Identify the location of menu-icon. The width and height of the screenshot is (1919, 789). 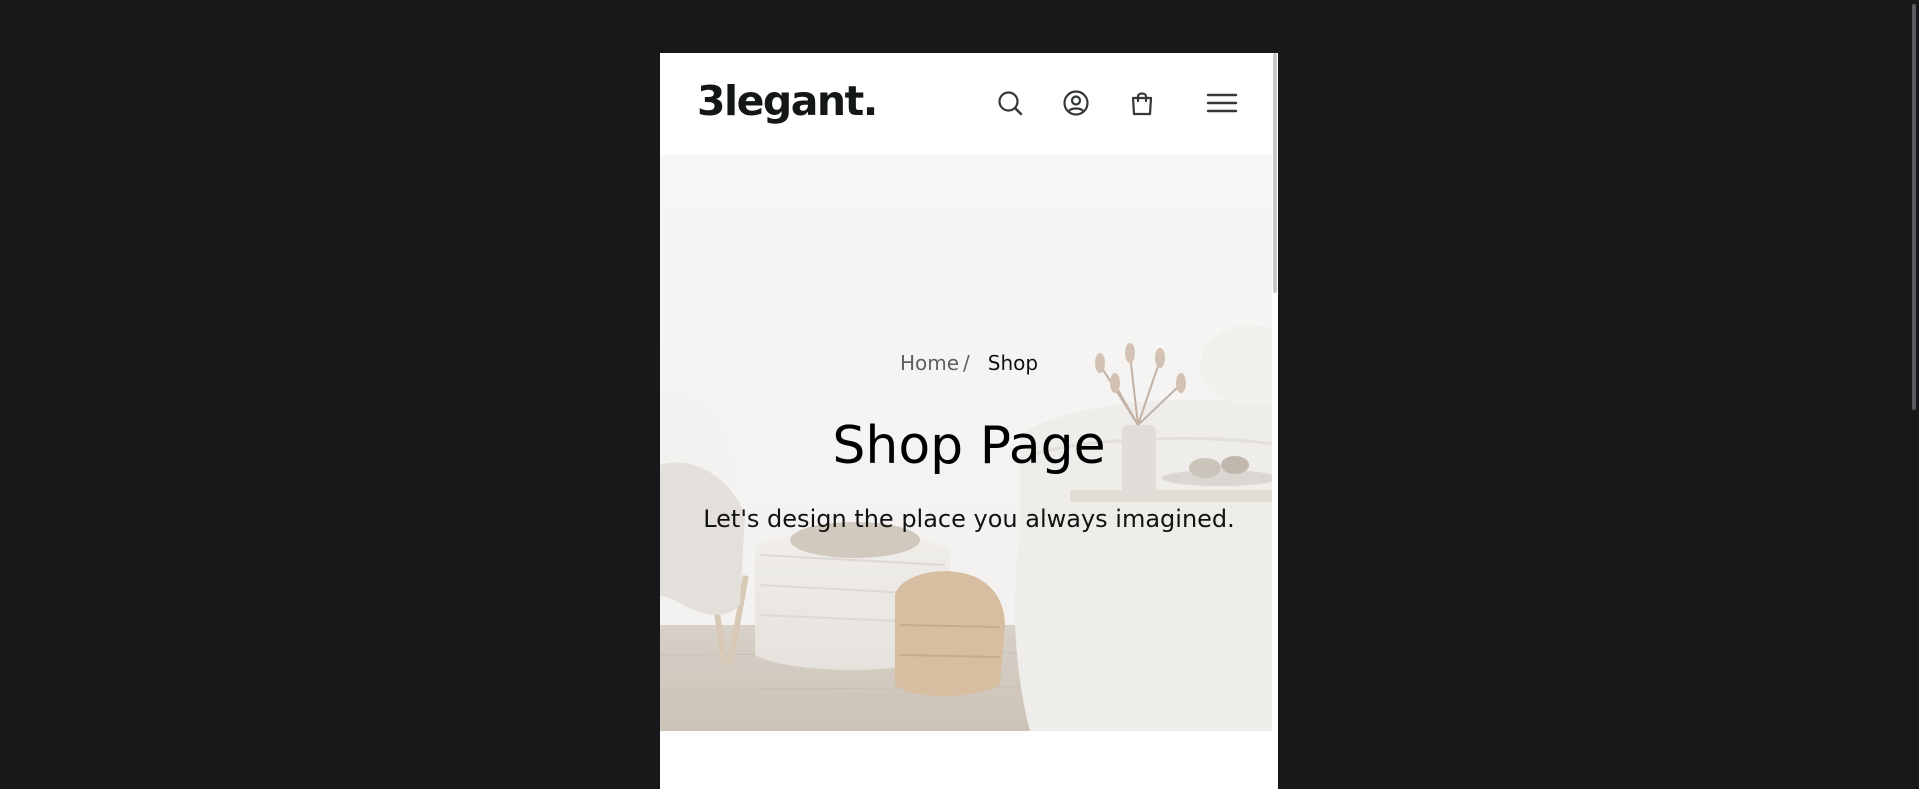
(1222, 103).